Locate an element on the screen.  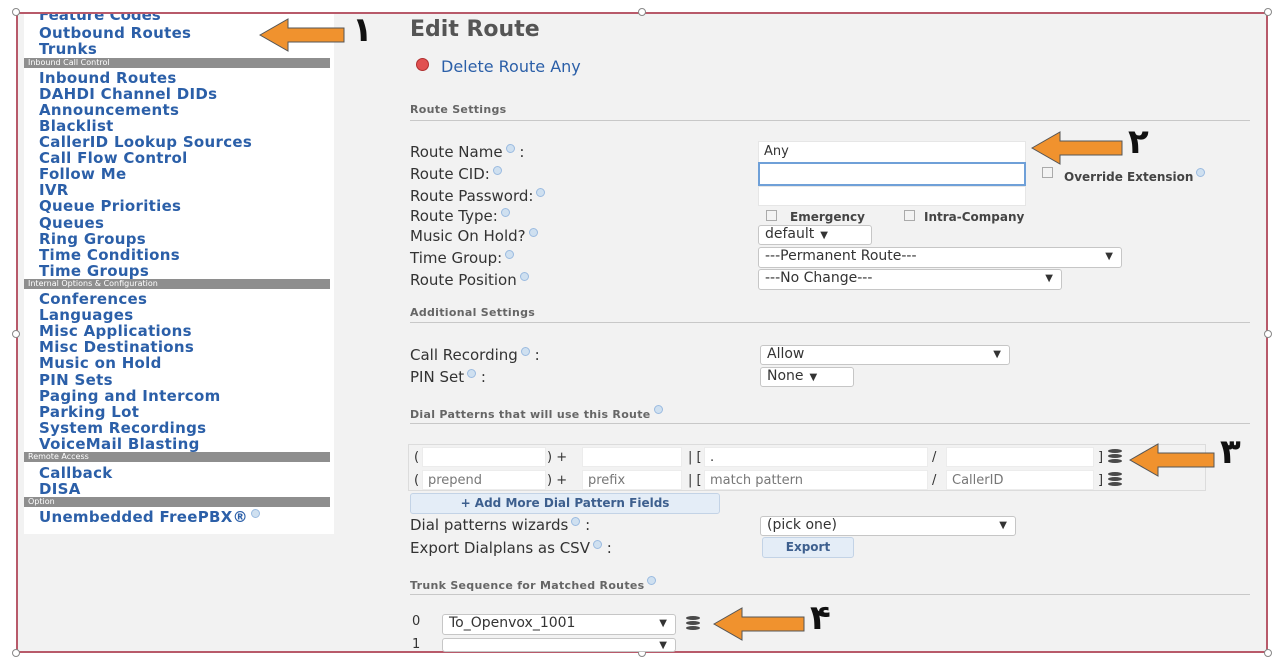
trunk-select-0: To_Openvox_1001 ▼ is located at coordinates (559, 624).